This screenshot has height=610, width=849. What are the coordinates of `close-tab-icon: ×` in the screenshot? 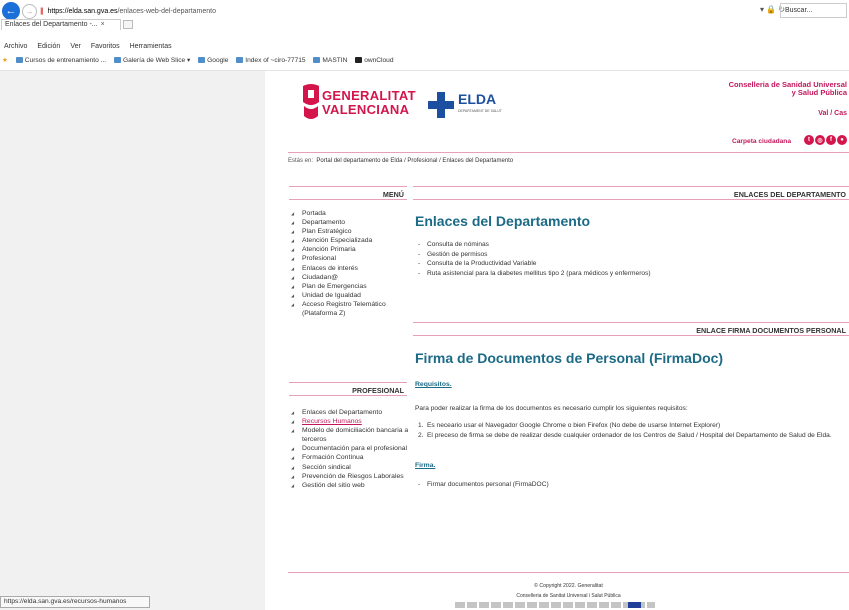 It's located at (103, 24).